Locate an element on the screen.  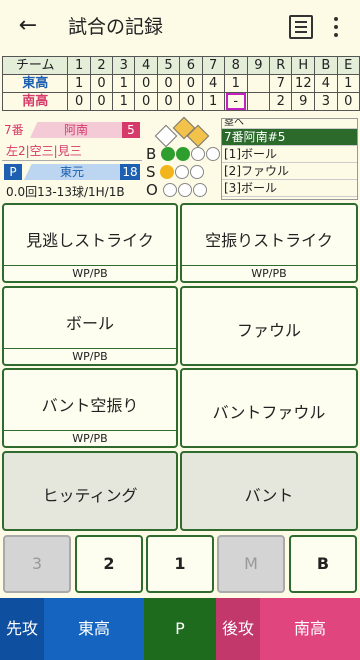
hitting-label: ヒッティング is located at coordinates (90, 495).